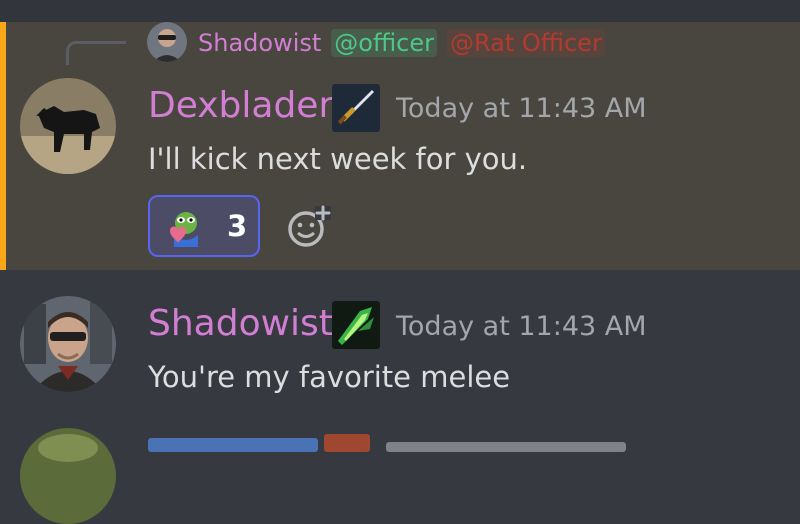  What do you see at coordinates (68, 344) in the screenshot?
I see `shadowist-avatar` at bounding box center [68, 344].